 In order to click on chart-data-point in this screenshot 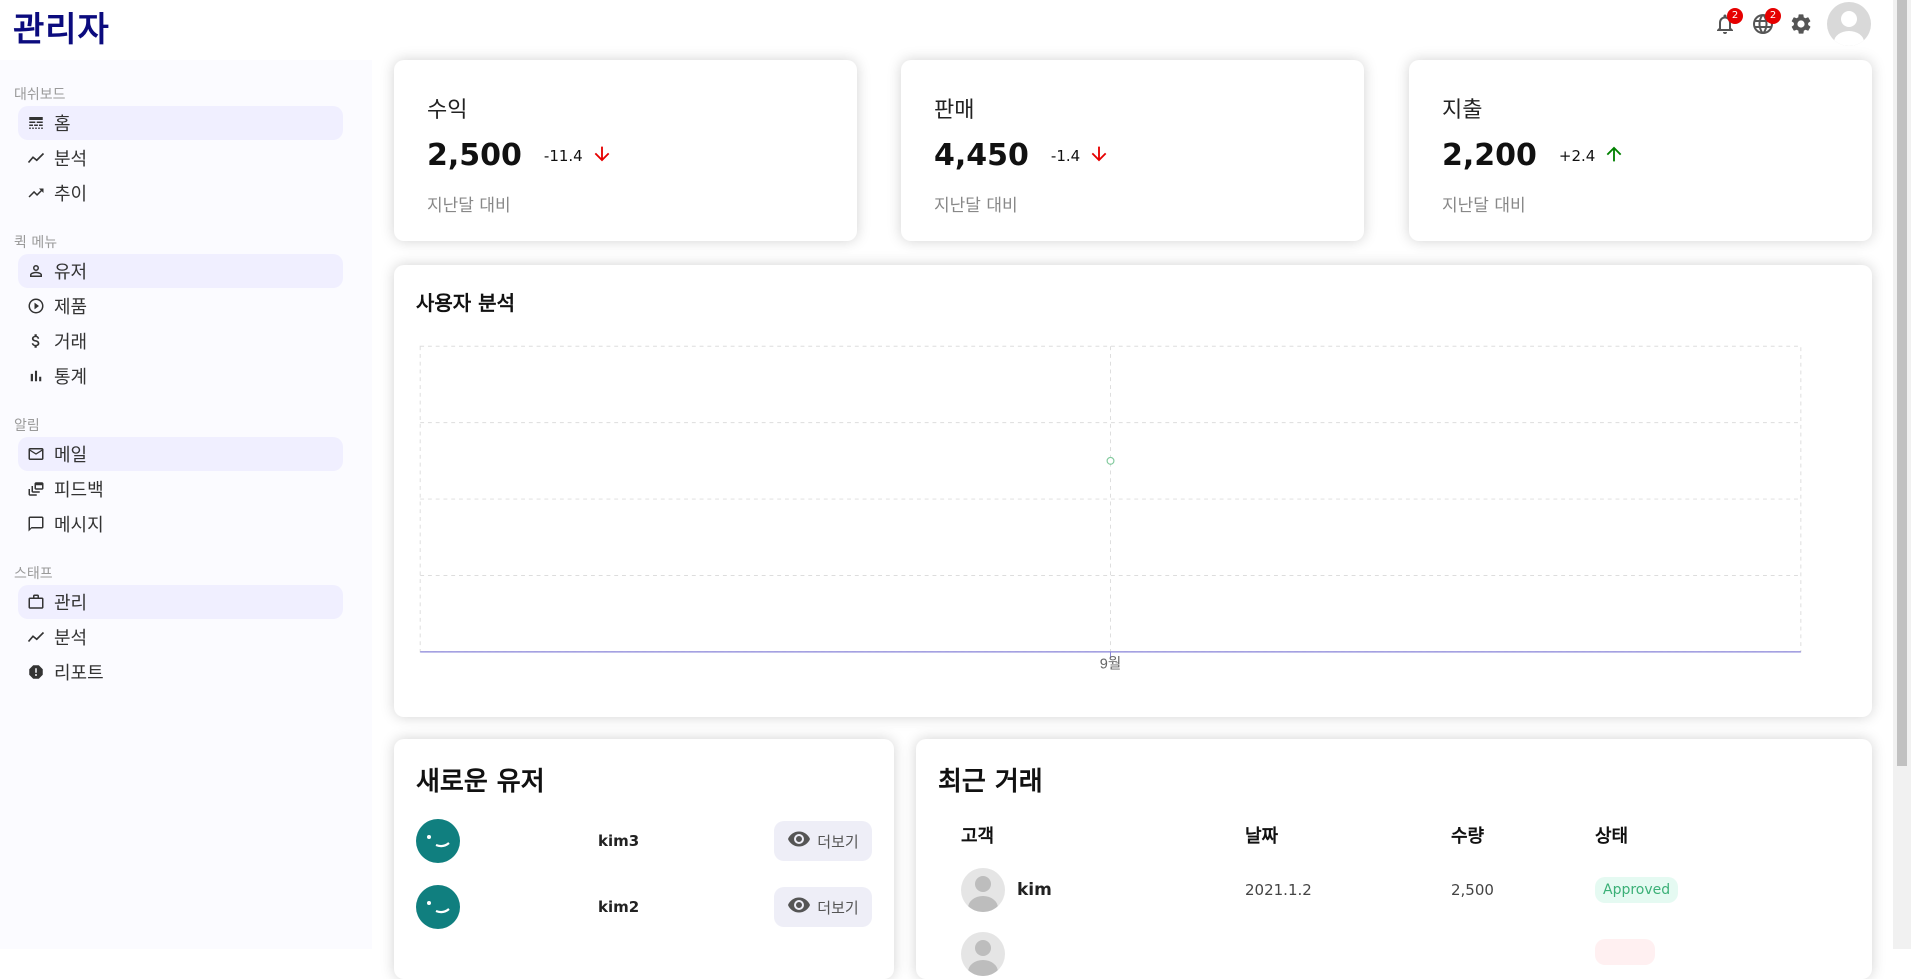, I will do `click(1110, 460)`.